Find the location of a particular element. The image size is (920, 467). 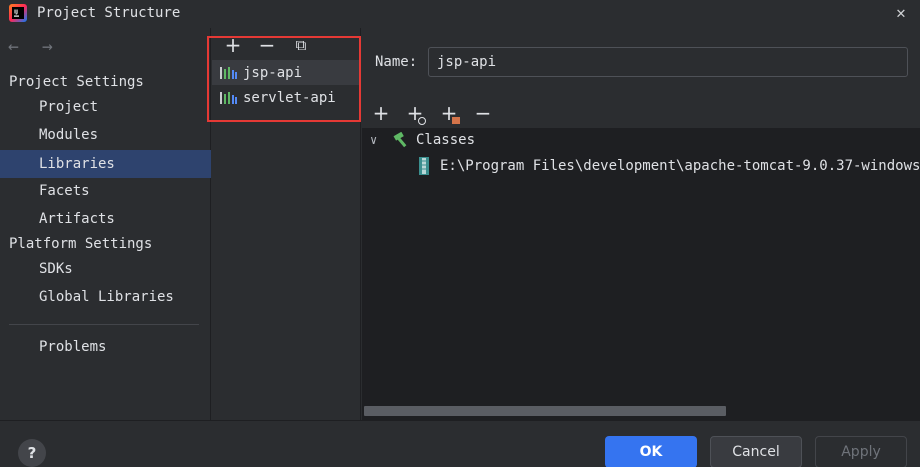

libraries-toolbar: + − ⧉ is located at coordinates (267, 46).